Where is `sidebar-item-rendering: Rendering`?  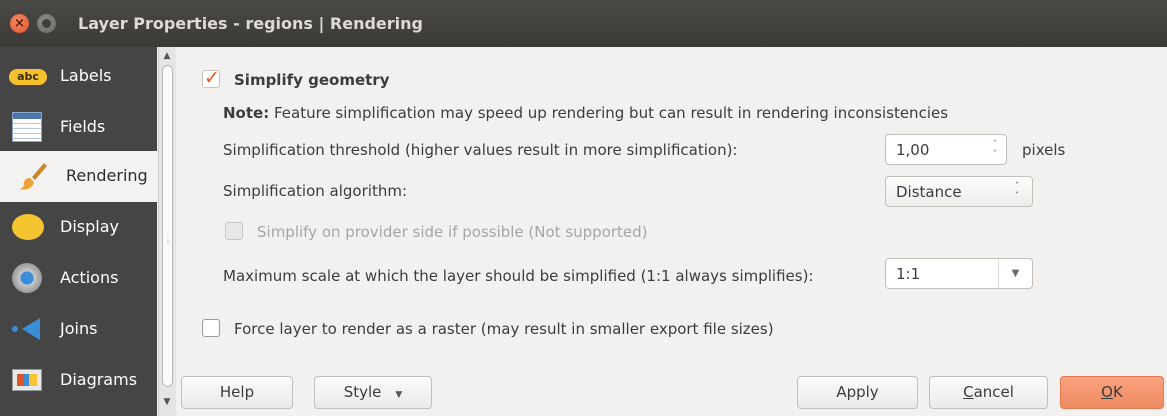
sidebar-item-rendering: Rendering is located at coordinates (78, 176).